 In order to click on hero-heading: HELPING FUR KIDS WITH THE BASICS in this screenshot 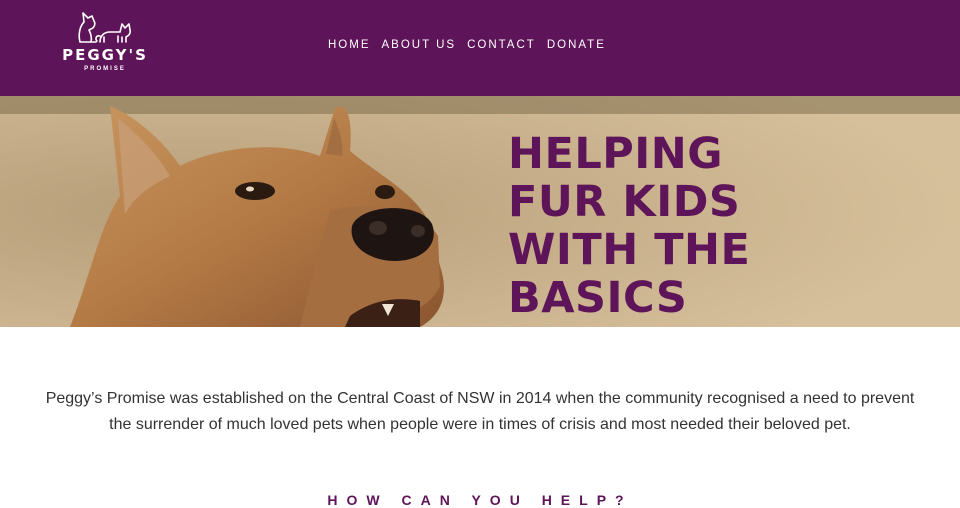, I will do `click(658, 226)`.